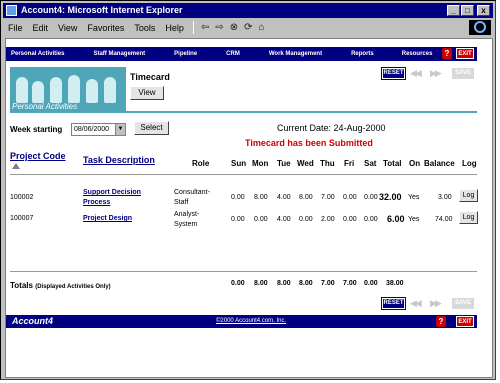 This screenshot has height=383, width=500. What do you see at coordinates (327, 163) in the screenshot?
I see `thu-header: Thu` at bounding box center [327, 163].